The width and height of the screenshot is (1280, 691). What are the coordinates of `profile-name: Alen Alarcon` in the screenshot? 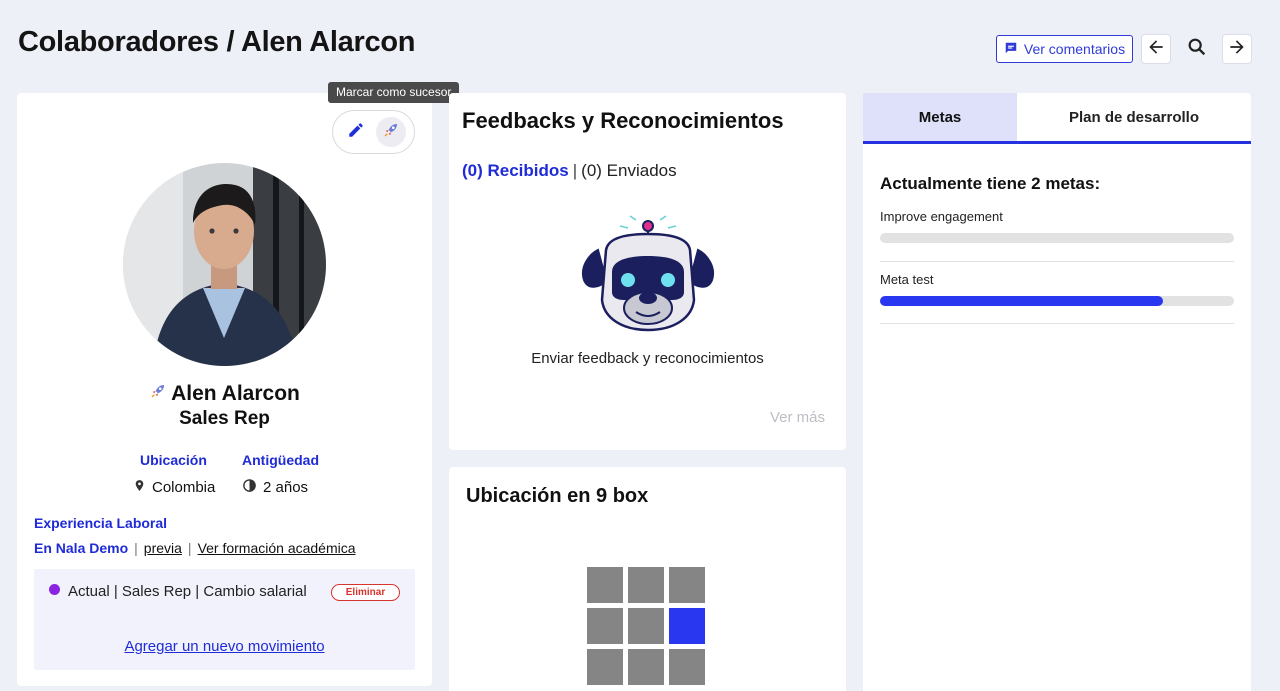 It's located at (224, 394).